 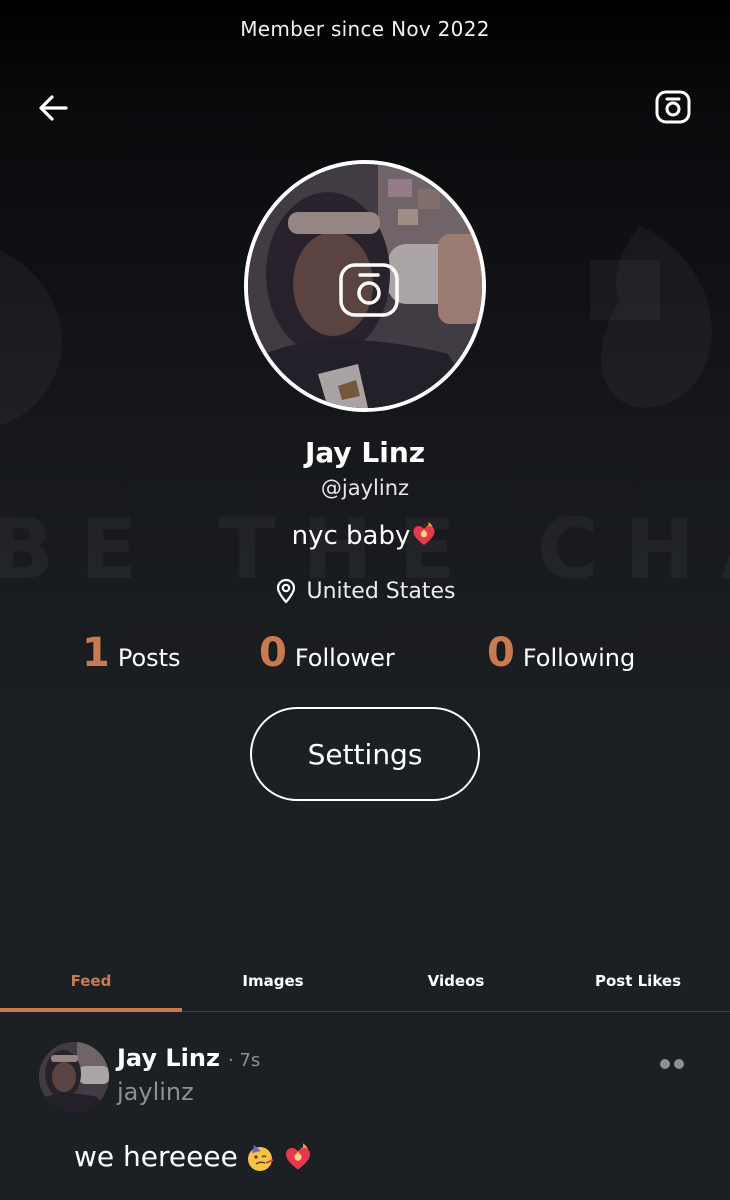 I want to click on profile-tabs: Feed Images Videos Post Likes, so click(x=365, y=981).